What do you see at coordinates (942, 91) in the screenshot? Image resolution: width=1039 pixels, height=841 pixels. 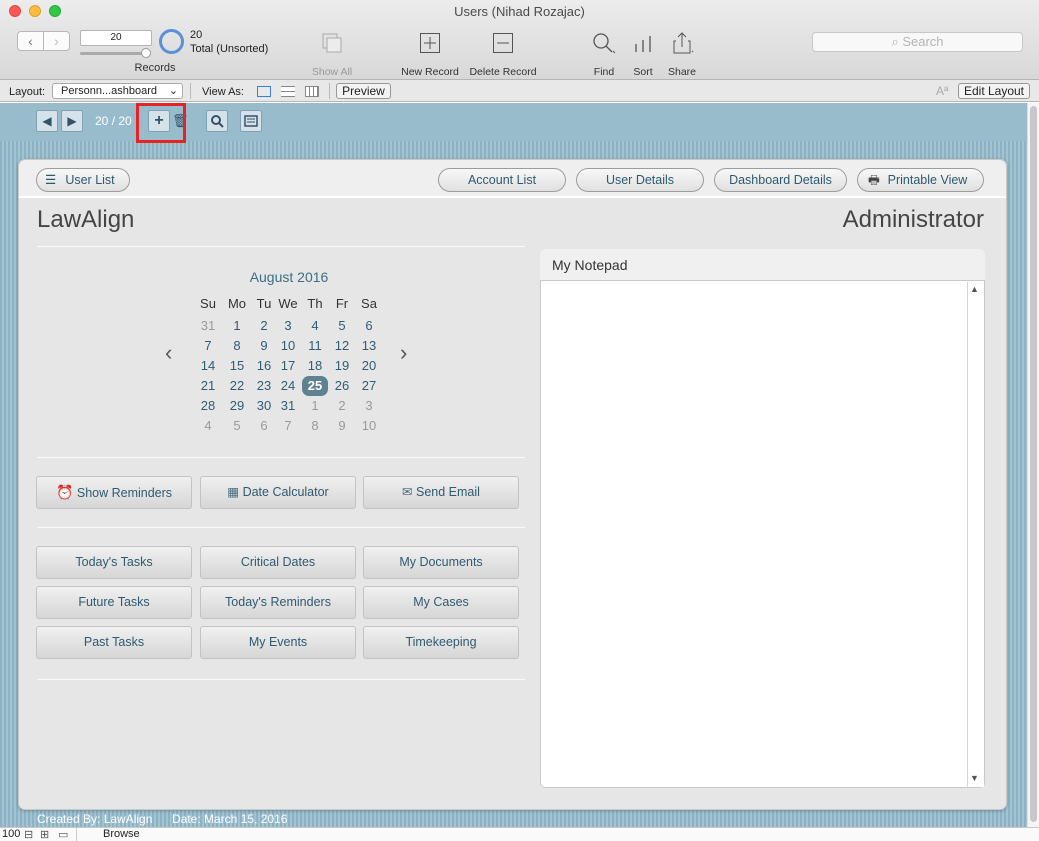 I see `text-format-icon: Aª` at bounding box center [942, 91].